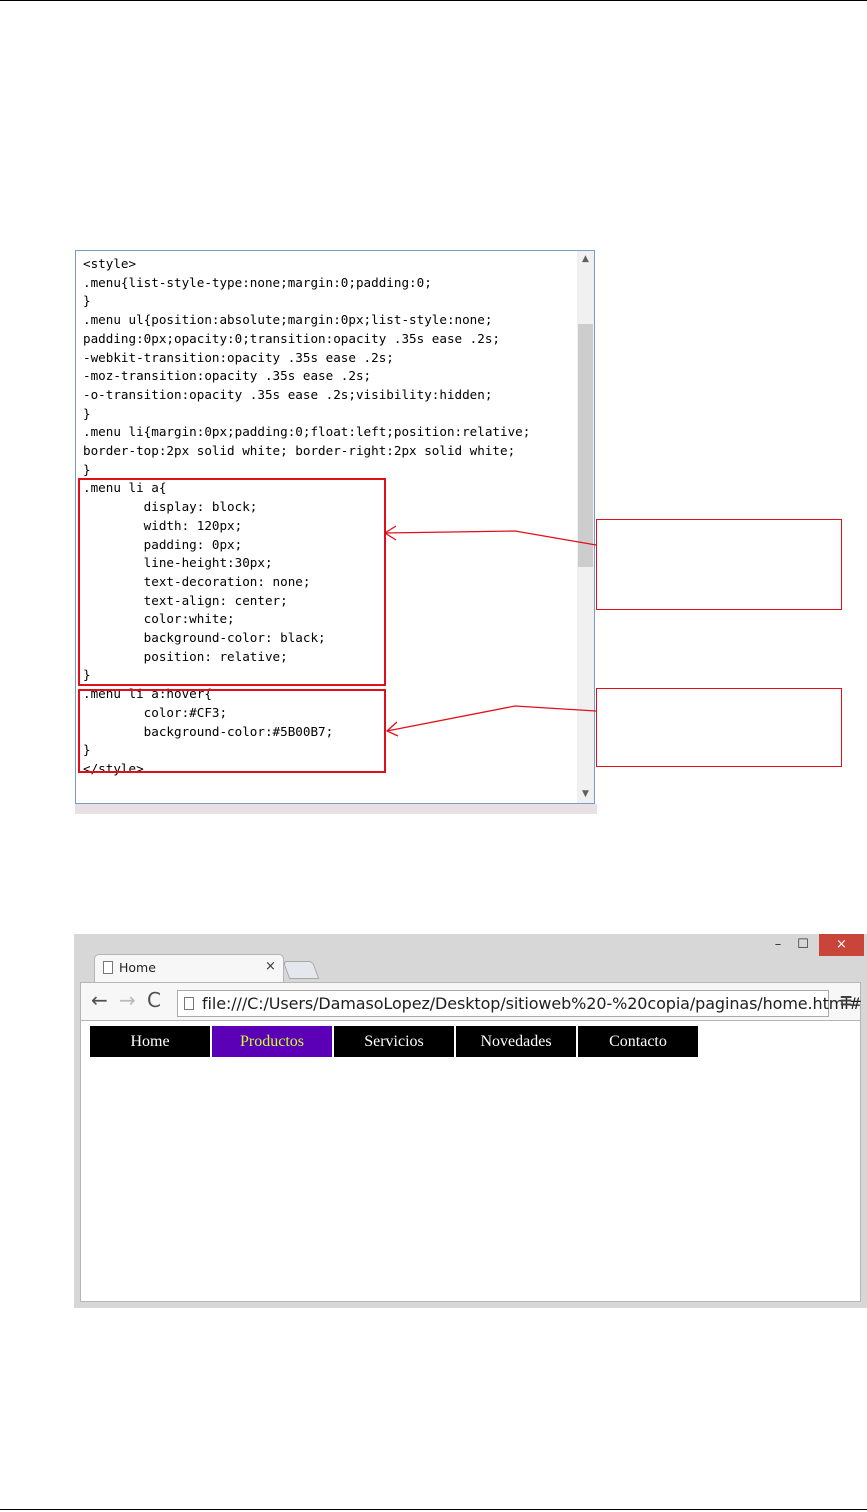  What do you see at coordinates (272, 1041) in the screenshot?
I see `menu-item-productos: Productos` at bounding box center [272, 1041].